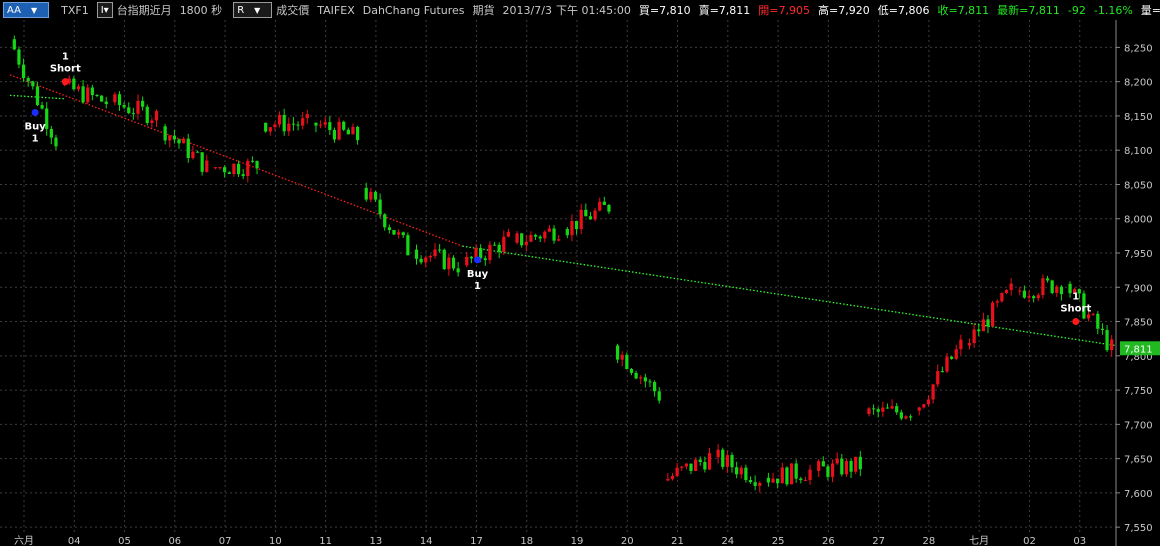 The width and height of the screenshot is (1160, 546). I want to click on price-type-label: 成交價, so click(293, 10).